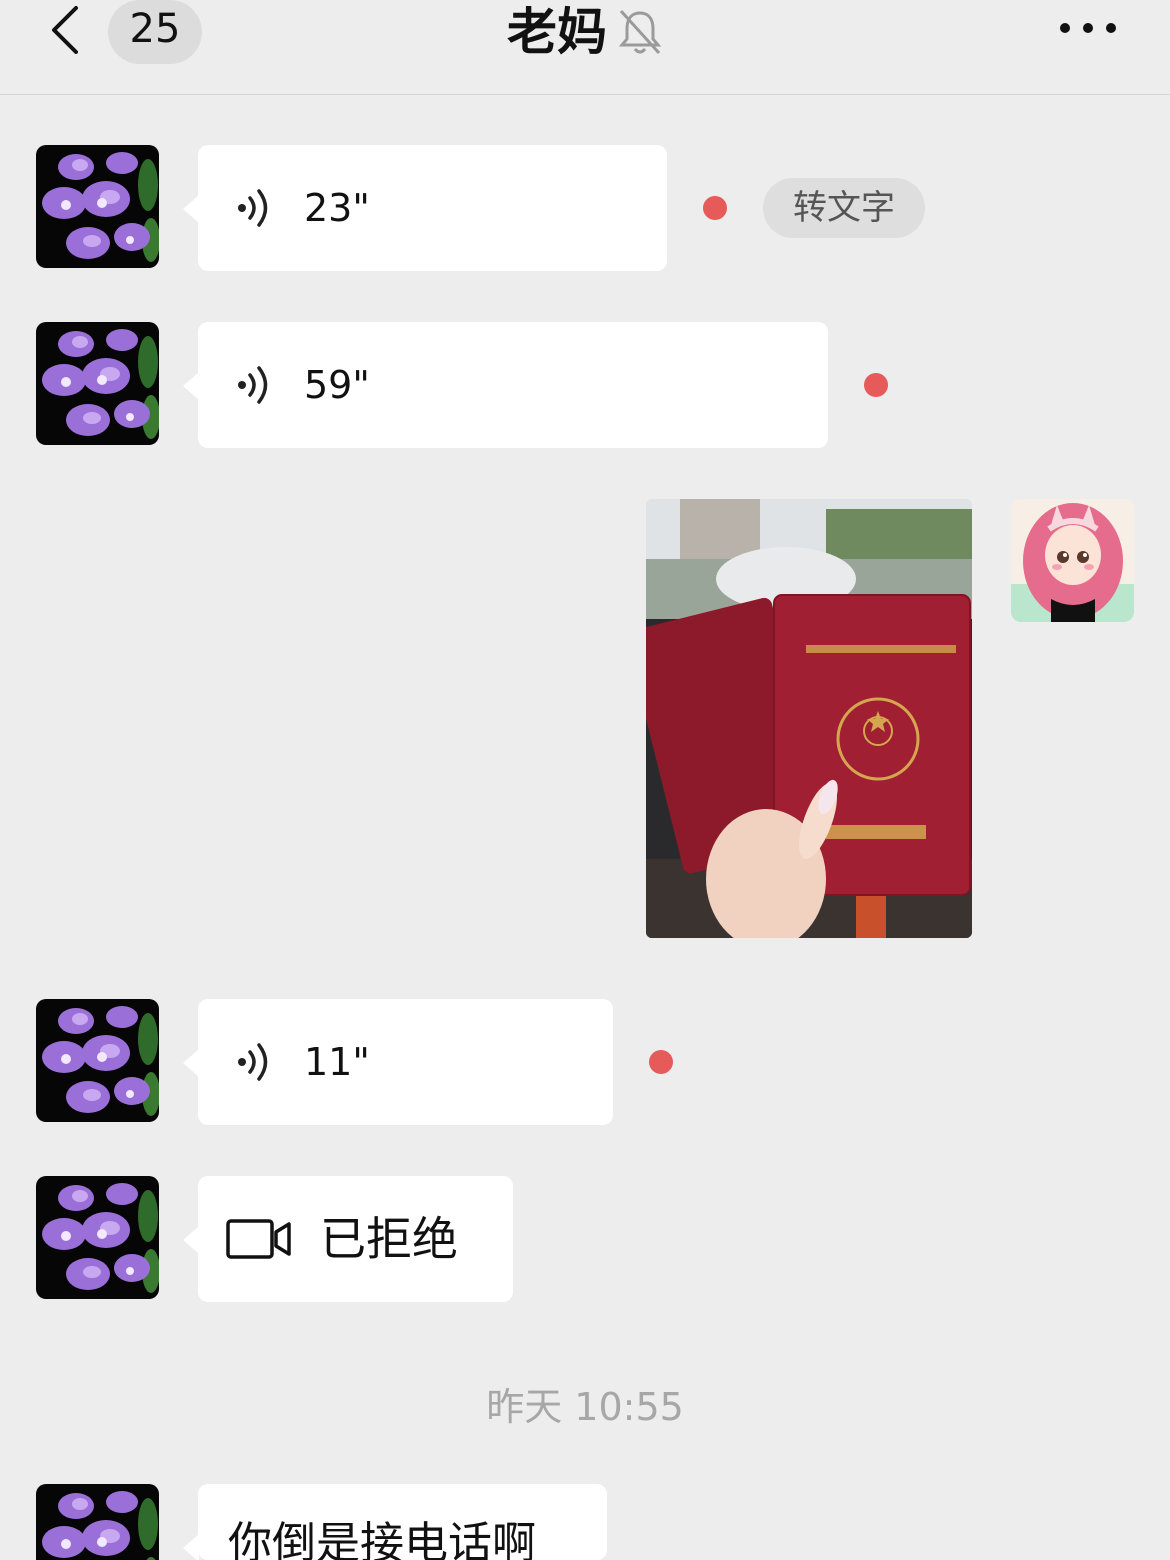 This screenshot has width=1170, height=1560. I want to click on message-text: 你倒是接电话啊, so click(382, 1539).